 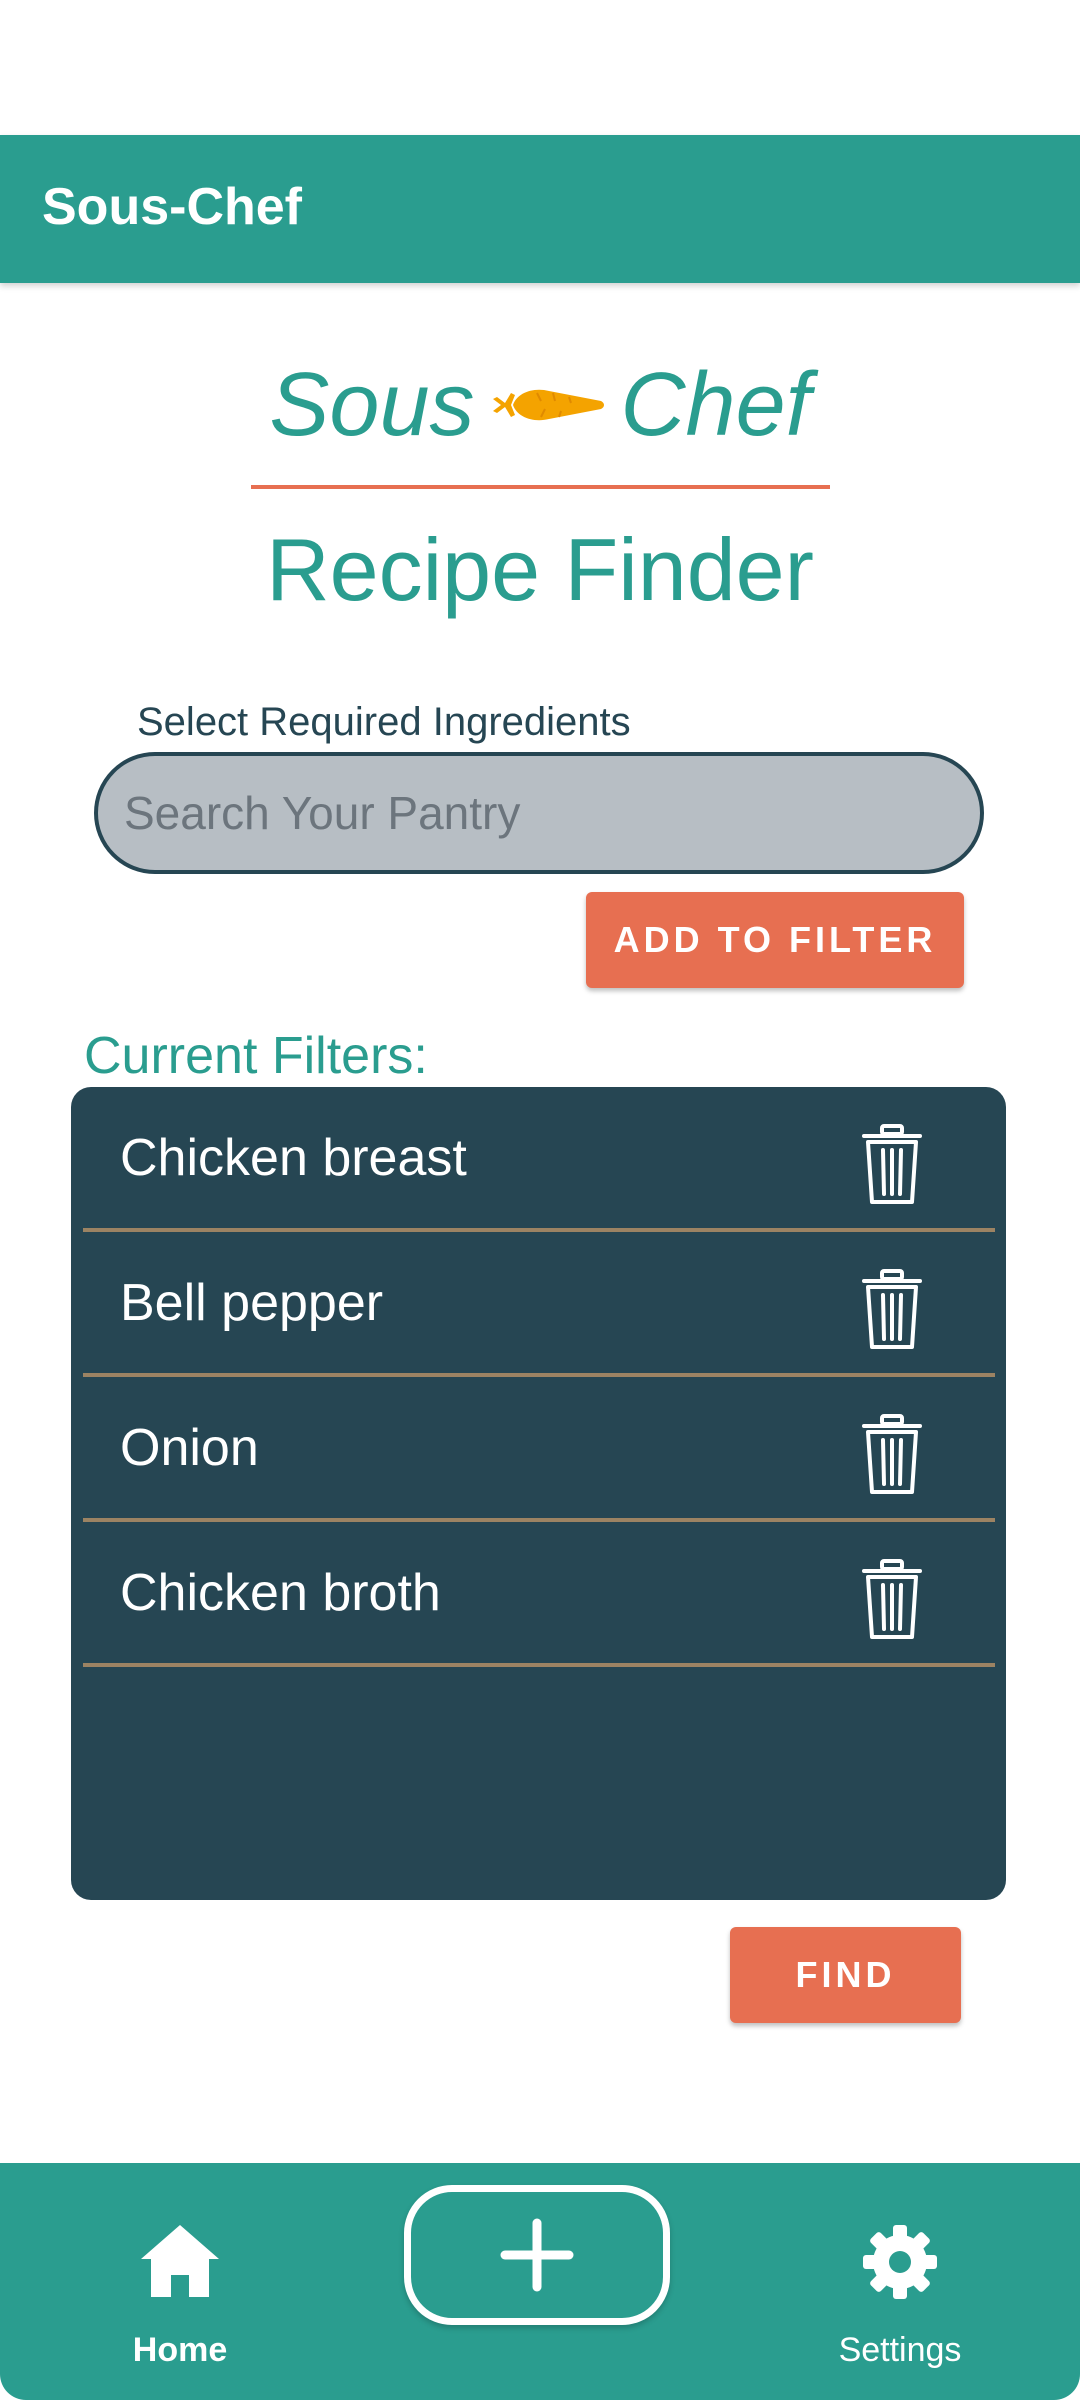 I want to click on filter-item: Chicken breast, so click(x=539, y=1159).